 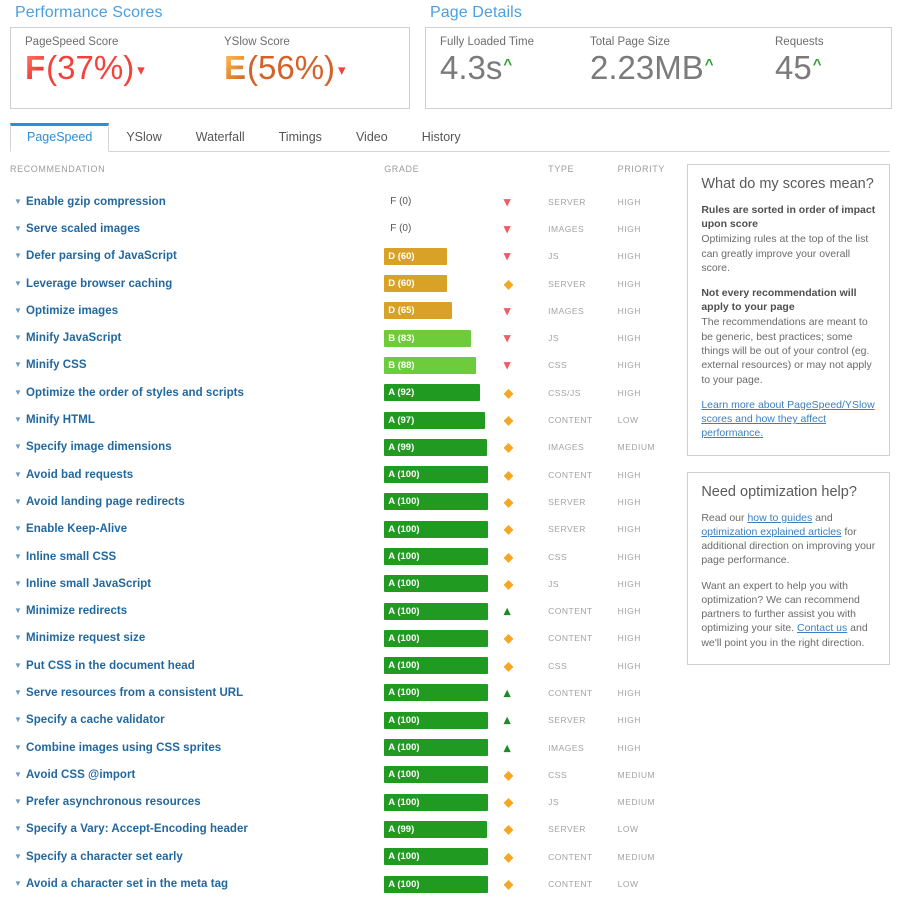 I want to click on priority-cell: LOW, so click(x=628, y=884).